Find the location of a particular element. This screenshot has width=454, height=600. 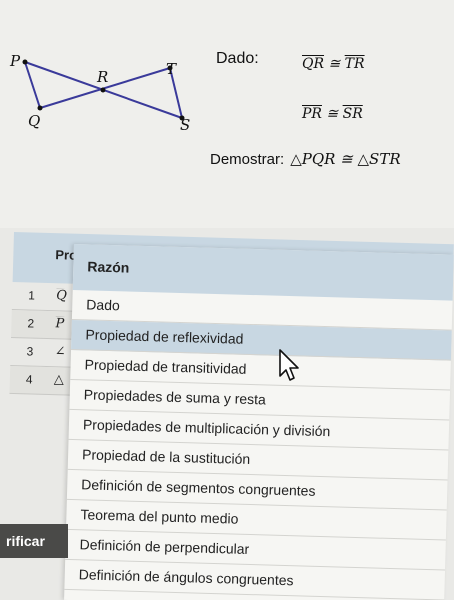

segment-pr-text: PR is located at coordinates (312, 114).